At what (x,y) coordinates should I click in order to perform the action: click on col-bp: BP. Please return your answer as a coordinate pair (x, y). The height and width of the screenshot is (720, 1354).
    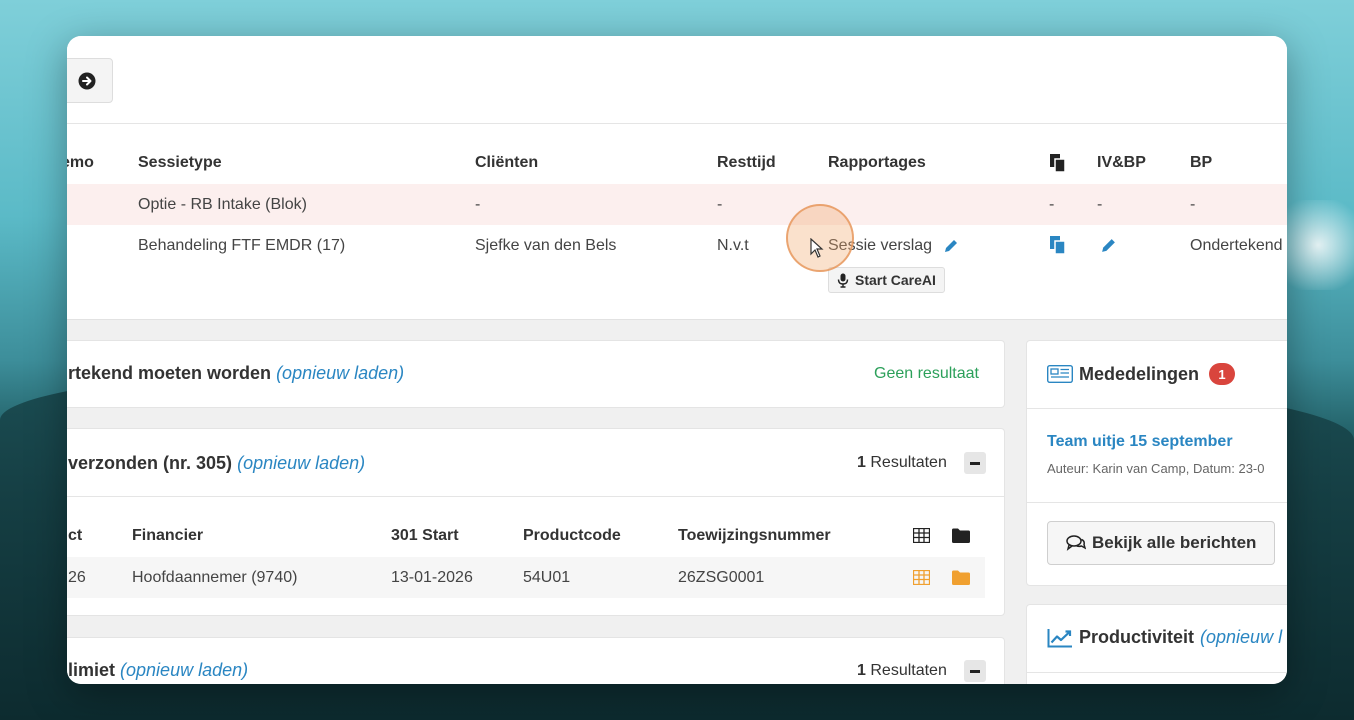
    Looking at the image, I should click on (1201, 163).